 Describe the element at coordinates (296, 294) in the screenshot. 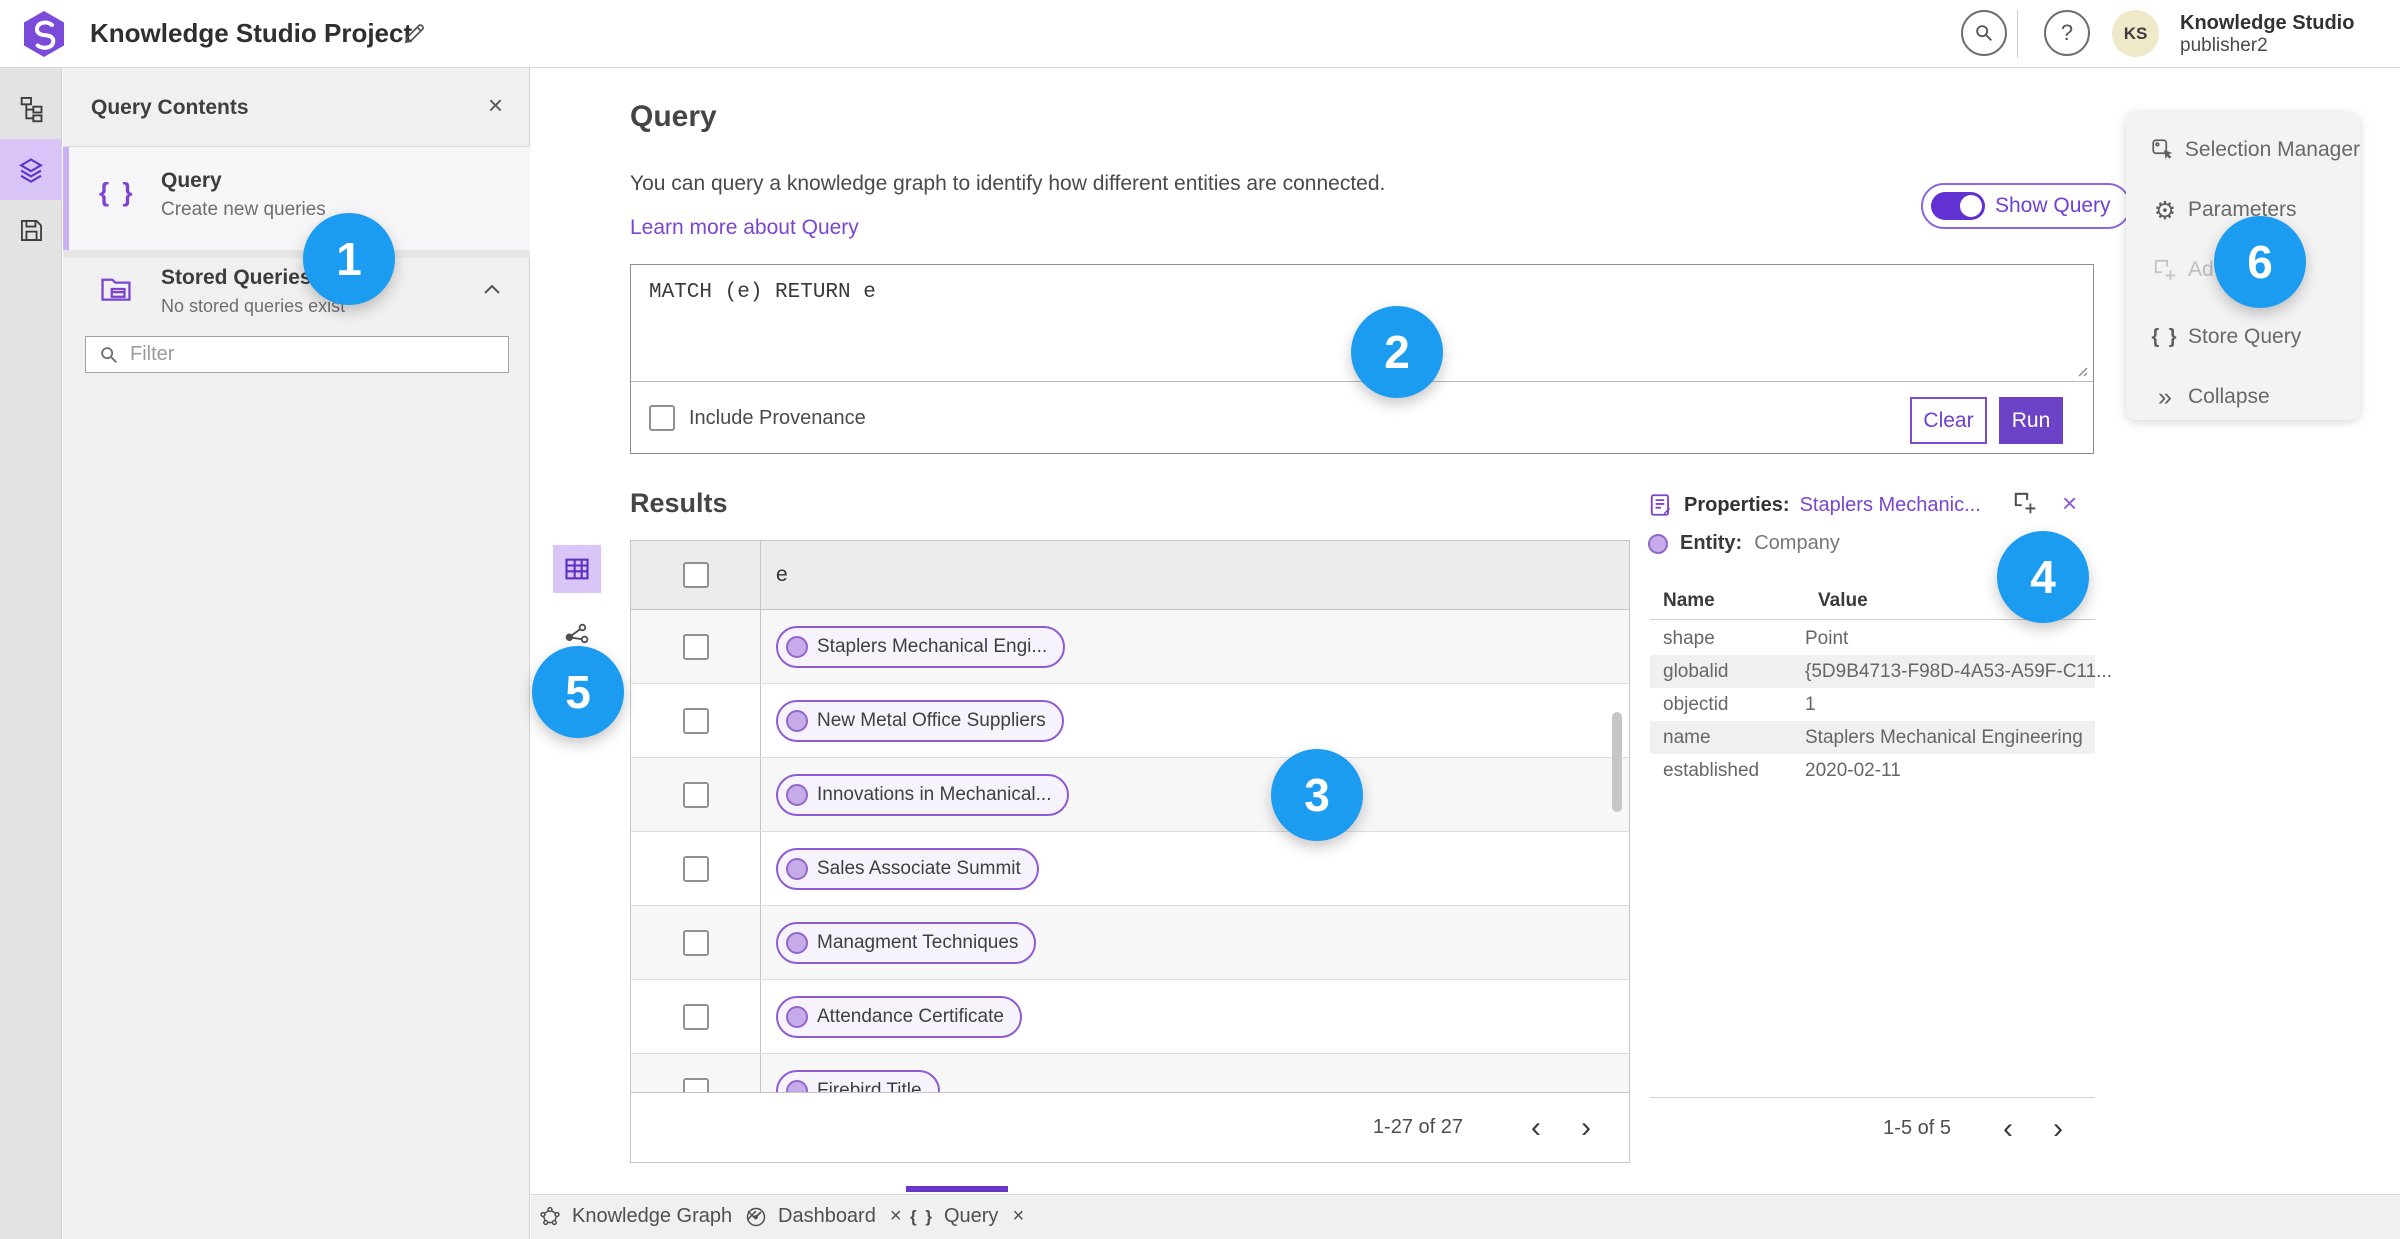

I see `stored-queries-section: Stored Queries No stored queries exist` at that location.